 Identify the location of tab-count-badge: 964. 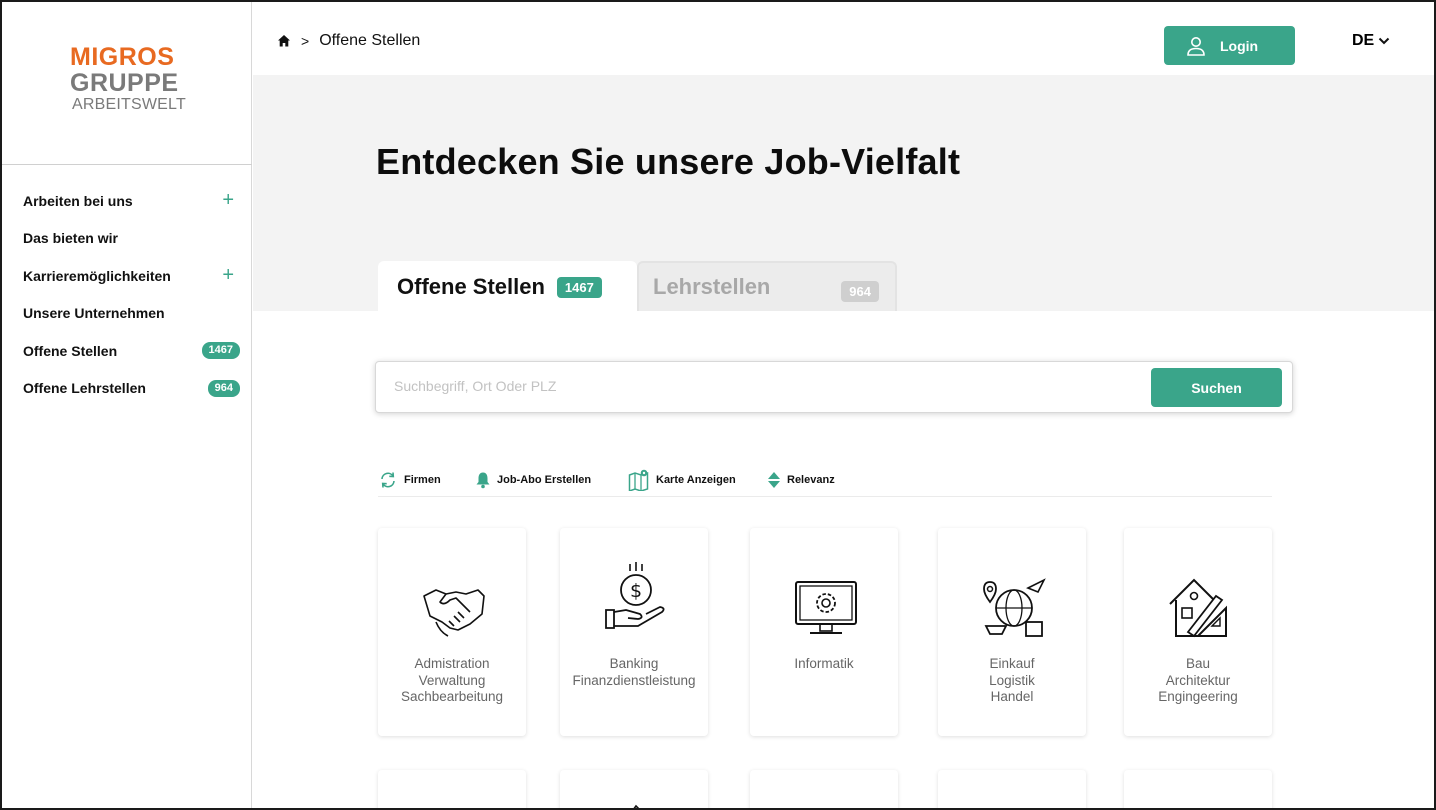
(860, 291).